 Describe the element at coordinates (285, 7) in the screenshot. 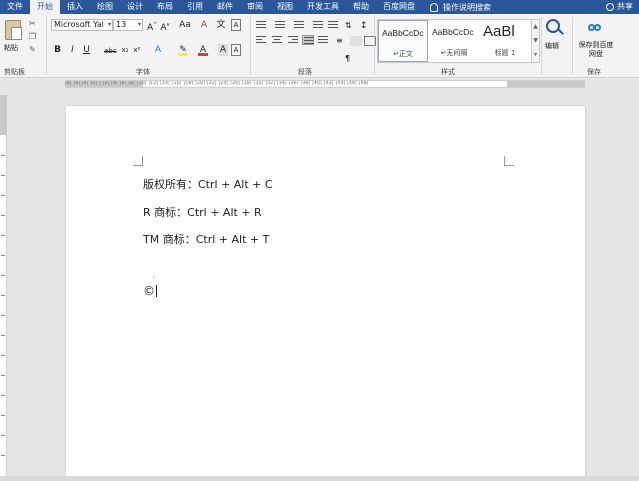

I see `tab-view: 视图` at that location.